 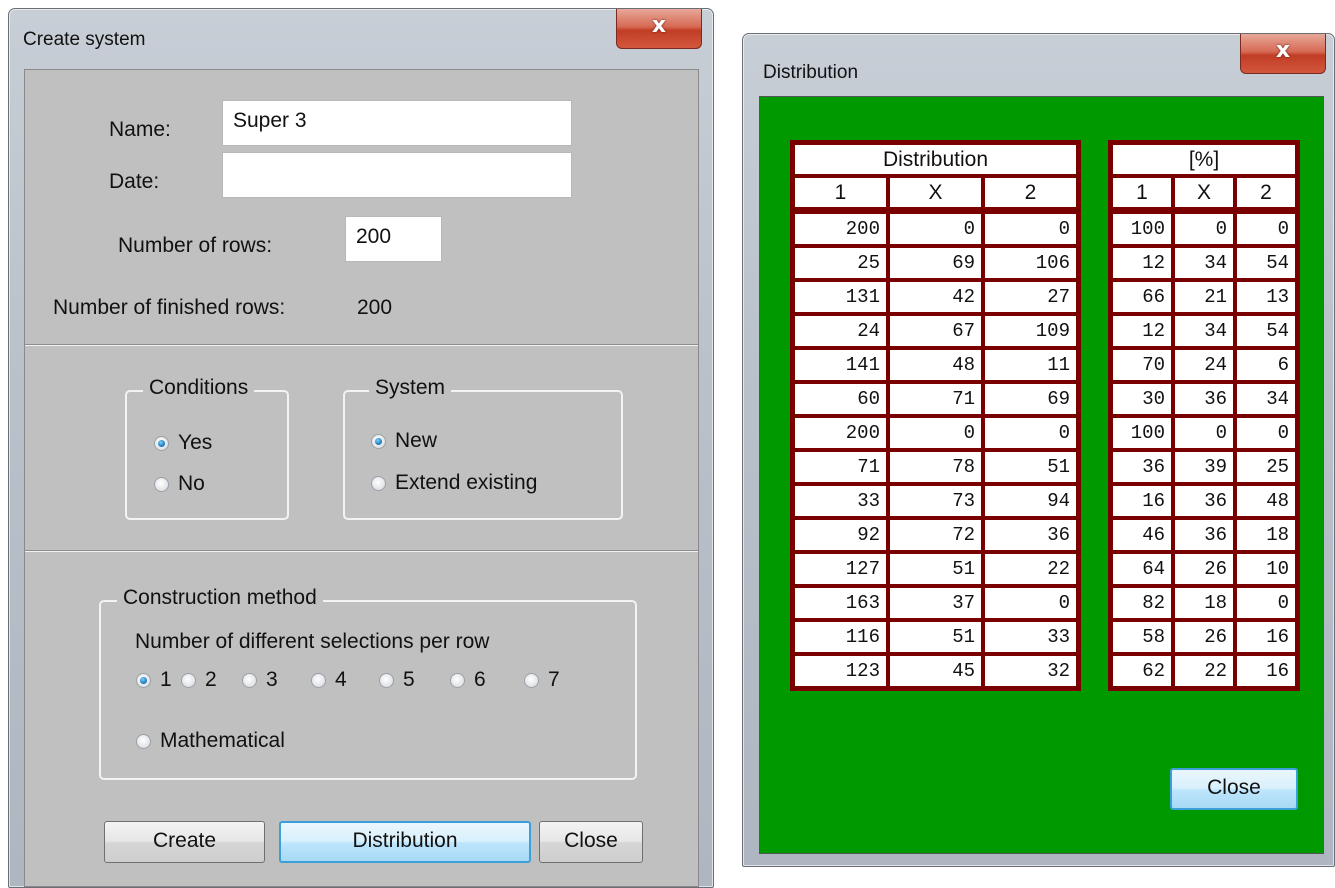 I want to click on table-row: 33 73 94, so click(x=935, y=501).